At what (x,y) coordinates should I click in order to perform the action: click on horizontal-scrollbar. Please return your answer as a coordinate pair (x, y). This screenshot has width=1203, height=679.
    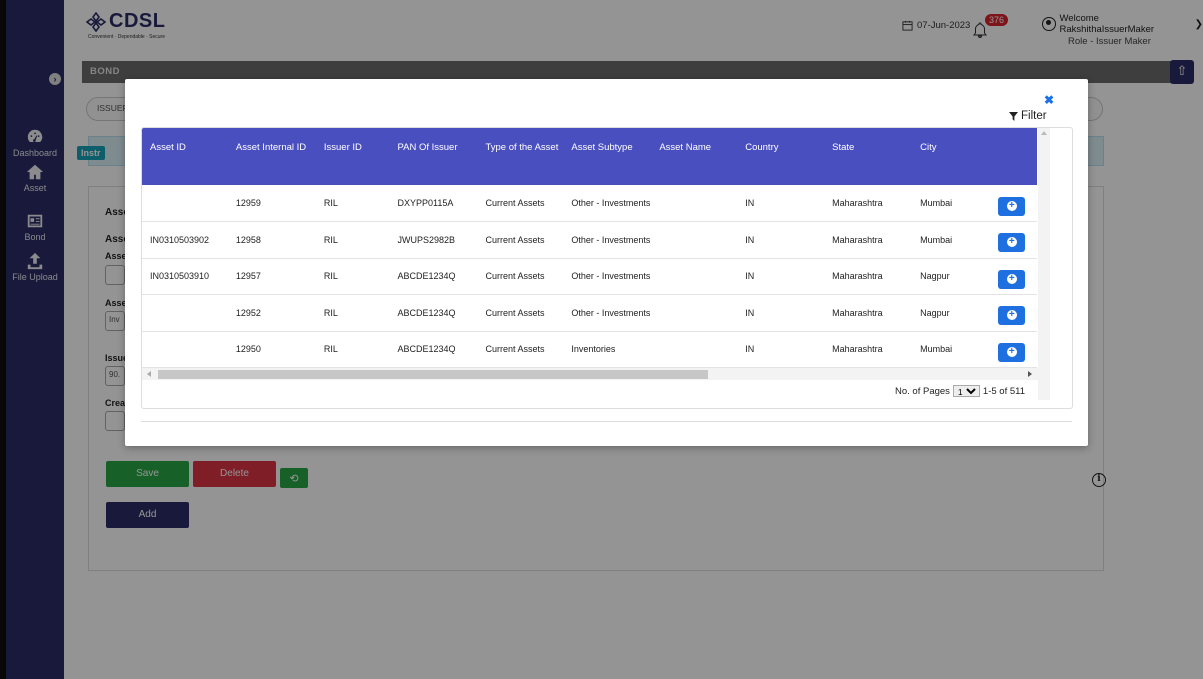
    Looking at the image, I should click on (590, 374).